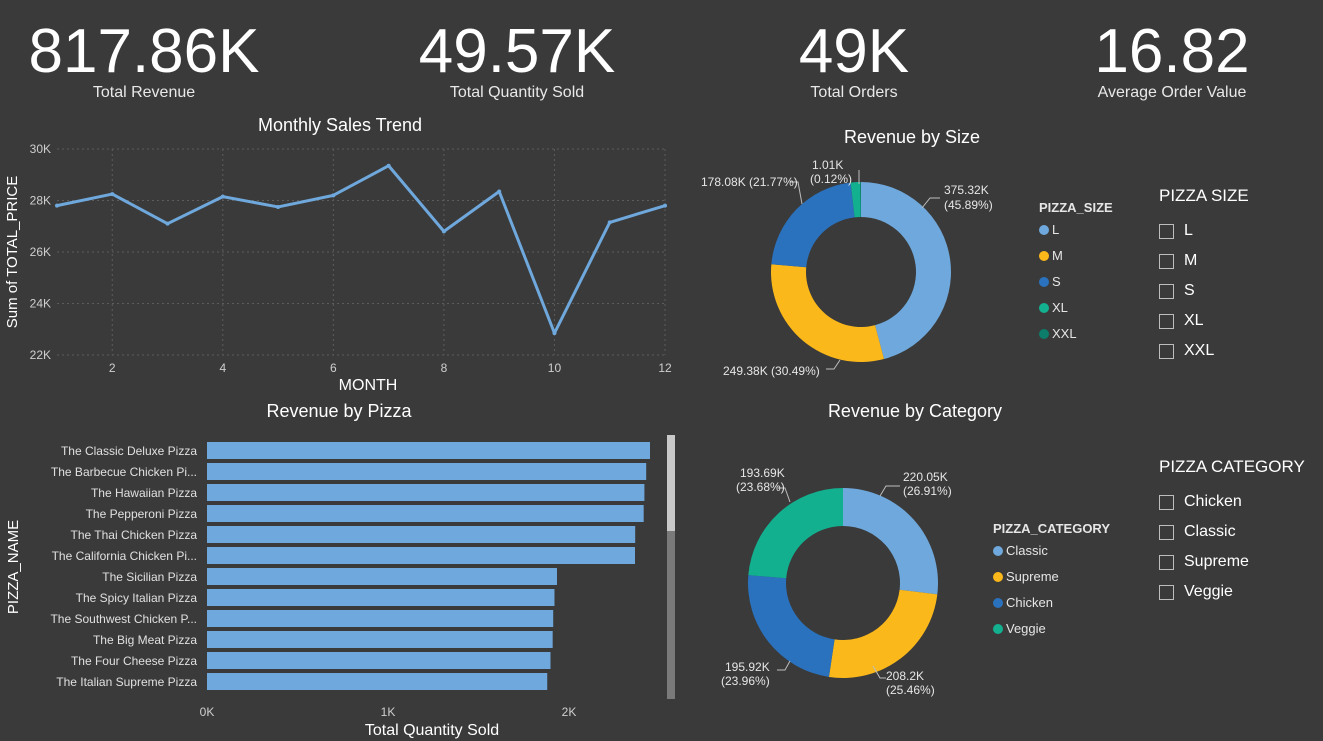 This screenshot has height=741, width=1323. Describe the element at coordinates (145, 640) in the screenshot. I see `category-label: The Big Meat Pizza` at that location.